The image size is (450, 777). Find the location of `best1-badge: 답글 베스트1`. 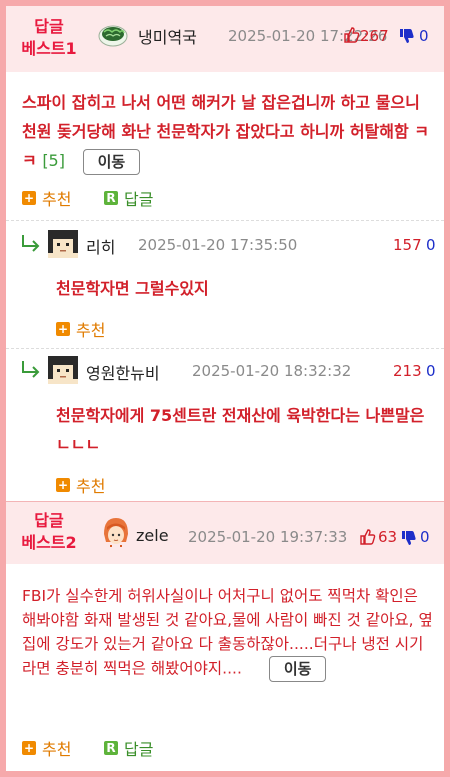

best1-badge: 답글 베스트1 is located at coordinates (49, 38).